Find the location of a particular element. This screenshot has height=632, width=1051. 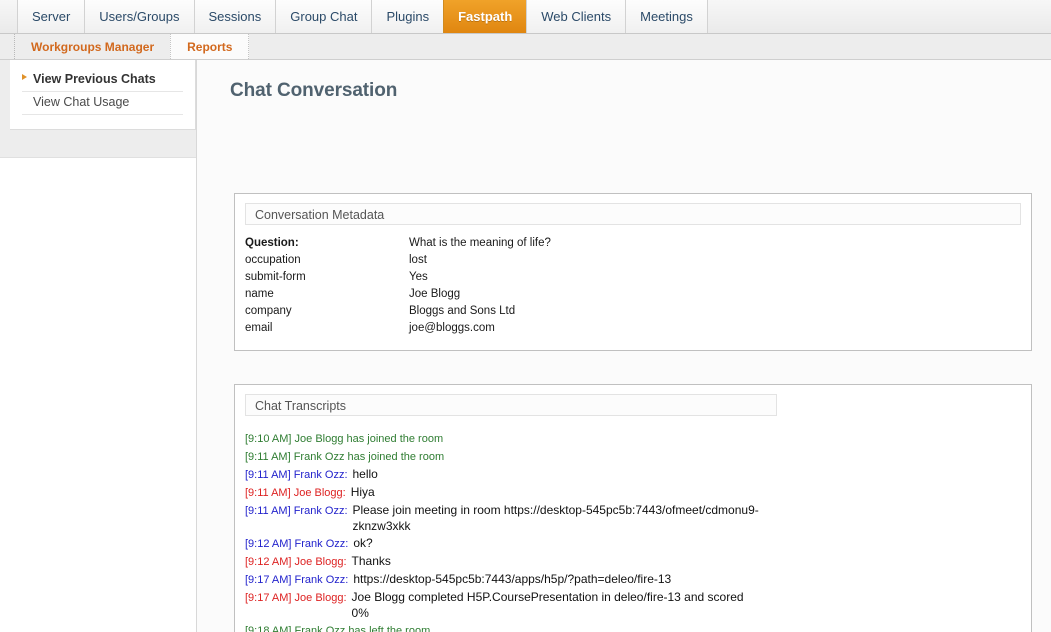

metadata-key: company is located at coordinates (268, 311).